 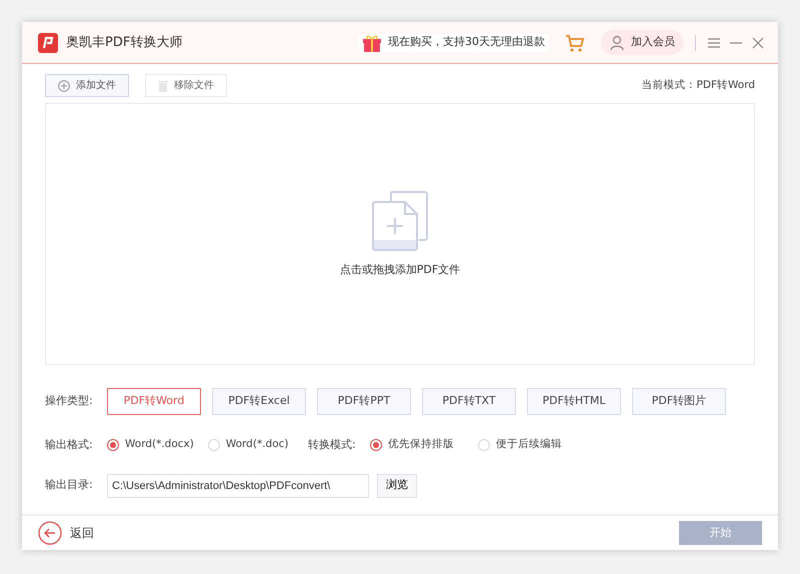 I want to click on drop-hint: 点击或拖拽添加PDF文件, so click(x=400, y=270).